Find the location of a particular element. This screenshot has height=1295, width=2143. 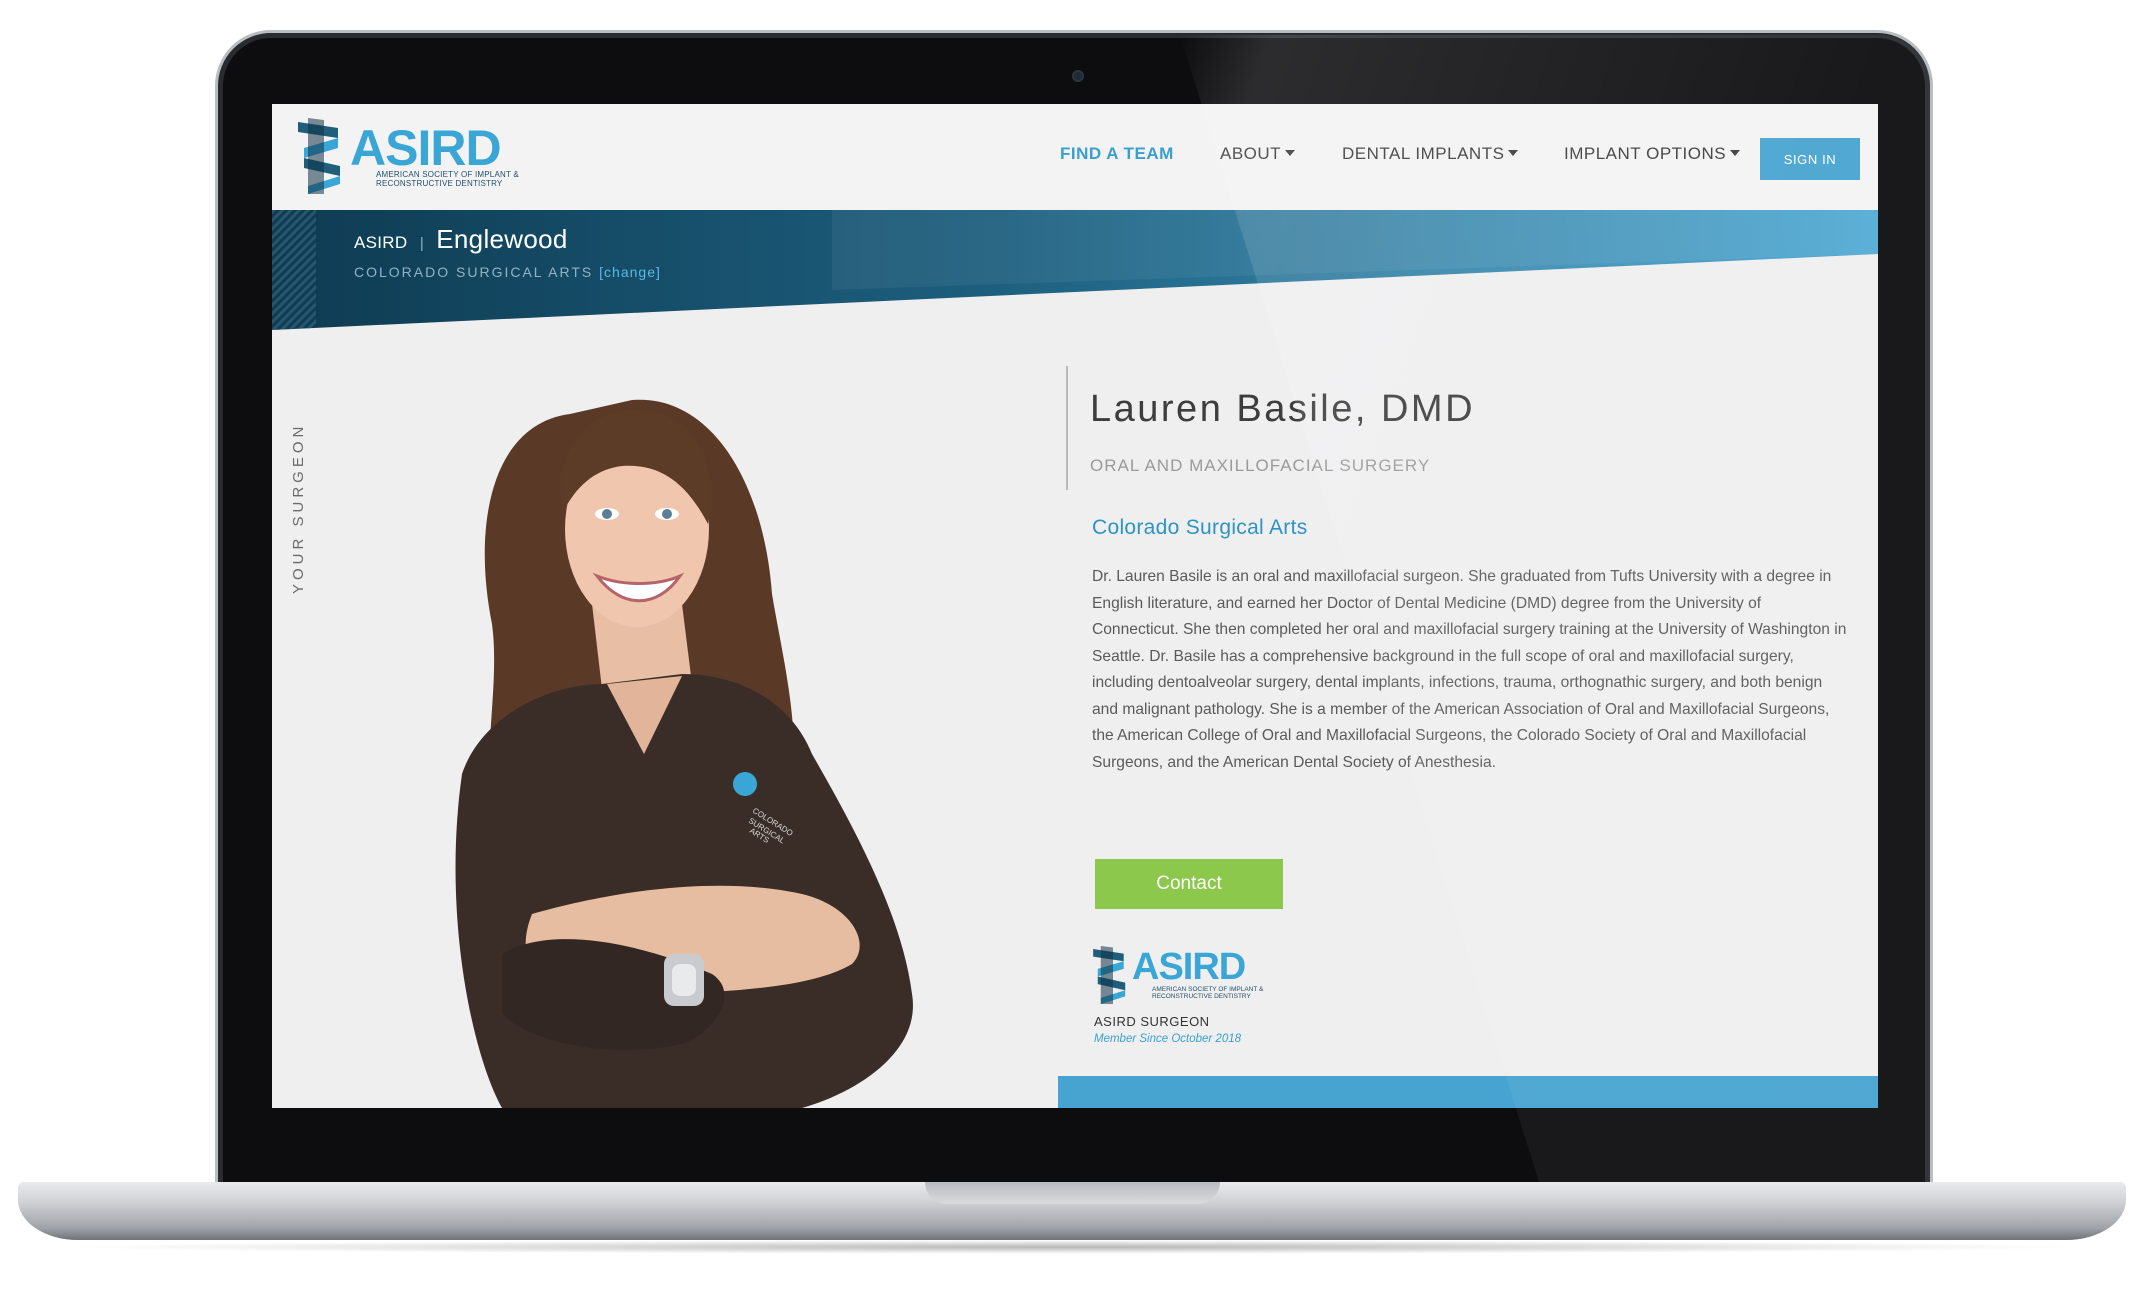

surgeon-name: Lauren Basile, DMD is located at coordinates (1283, 409).